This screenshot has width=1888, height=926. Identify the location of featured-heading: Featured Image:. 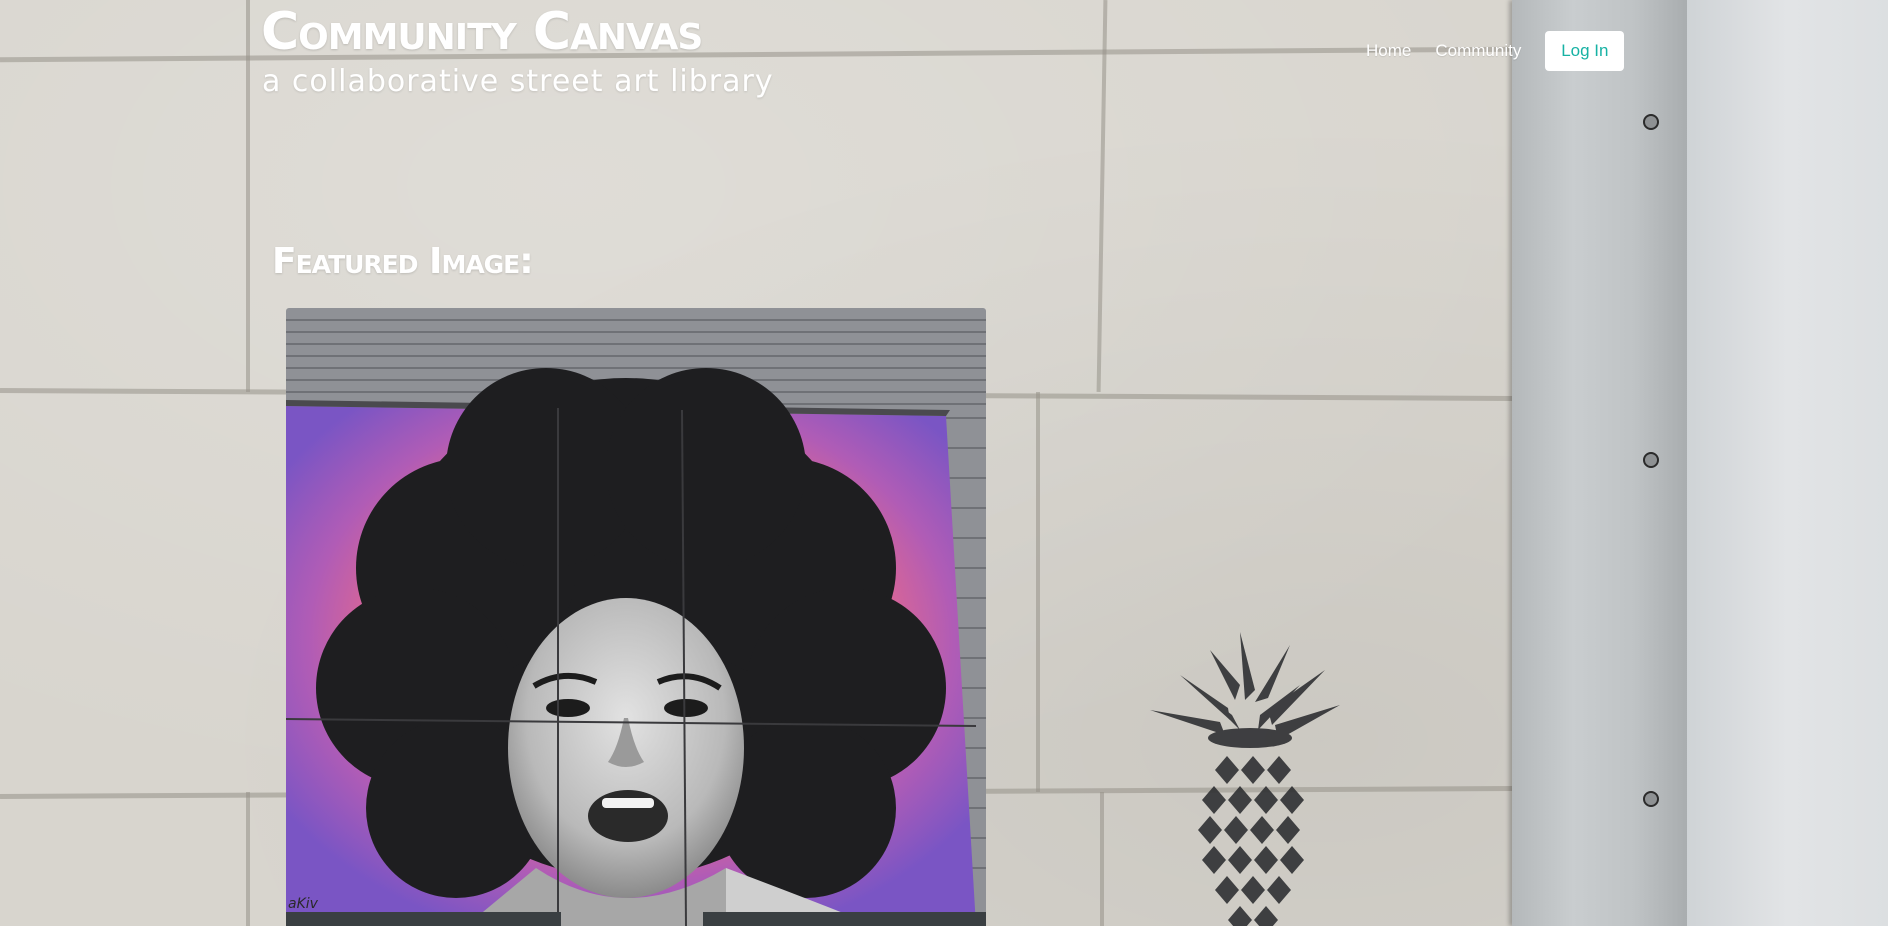
(403, 261).